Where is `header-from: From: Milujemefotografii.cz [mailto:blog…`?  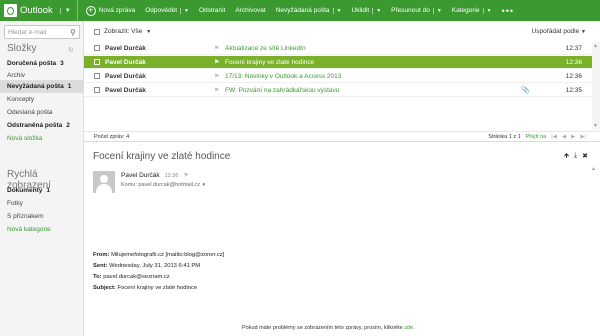 header-from: From: Milujemefotografii.cz [mailto:blog… is located at coordinates (159, 255).